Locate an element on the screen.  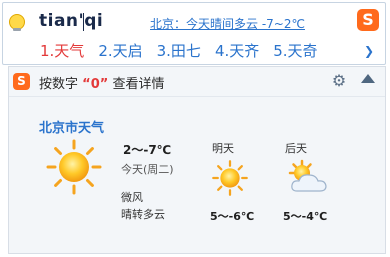
pinyin-input: tian'qi is located at coordinates (71, 21).